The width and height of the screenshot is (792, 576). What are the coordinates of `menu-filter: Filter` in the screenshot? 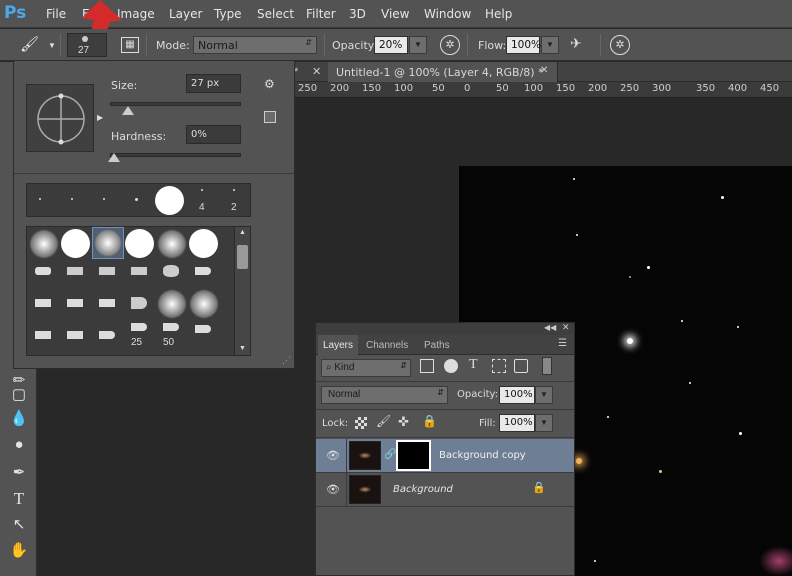 It's located at (321, 14).